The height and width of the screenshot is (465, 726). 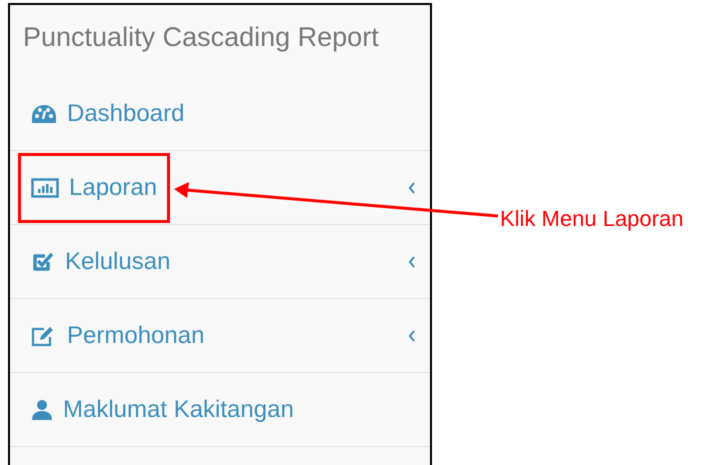 What do you see at coordinates (44, 114) in the screenshot?
I see `dashboard-gauge-icon` at bounding box center [44, 114].